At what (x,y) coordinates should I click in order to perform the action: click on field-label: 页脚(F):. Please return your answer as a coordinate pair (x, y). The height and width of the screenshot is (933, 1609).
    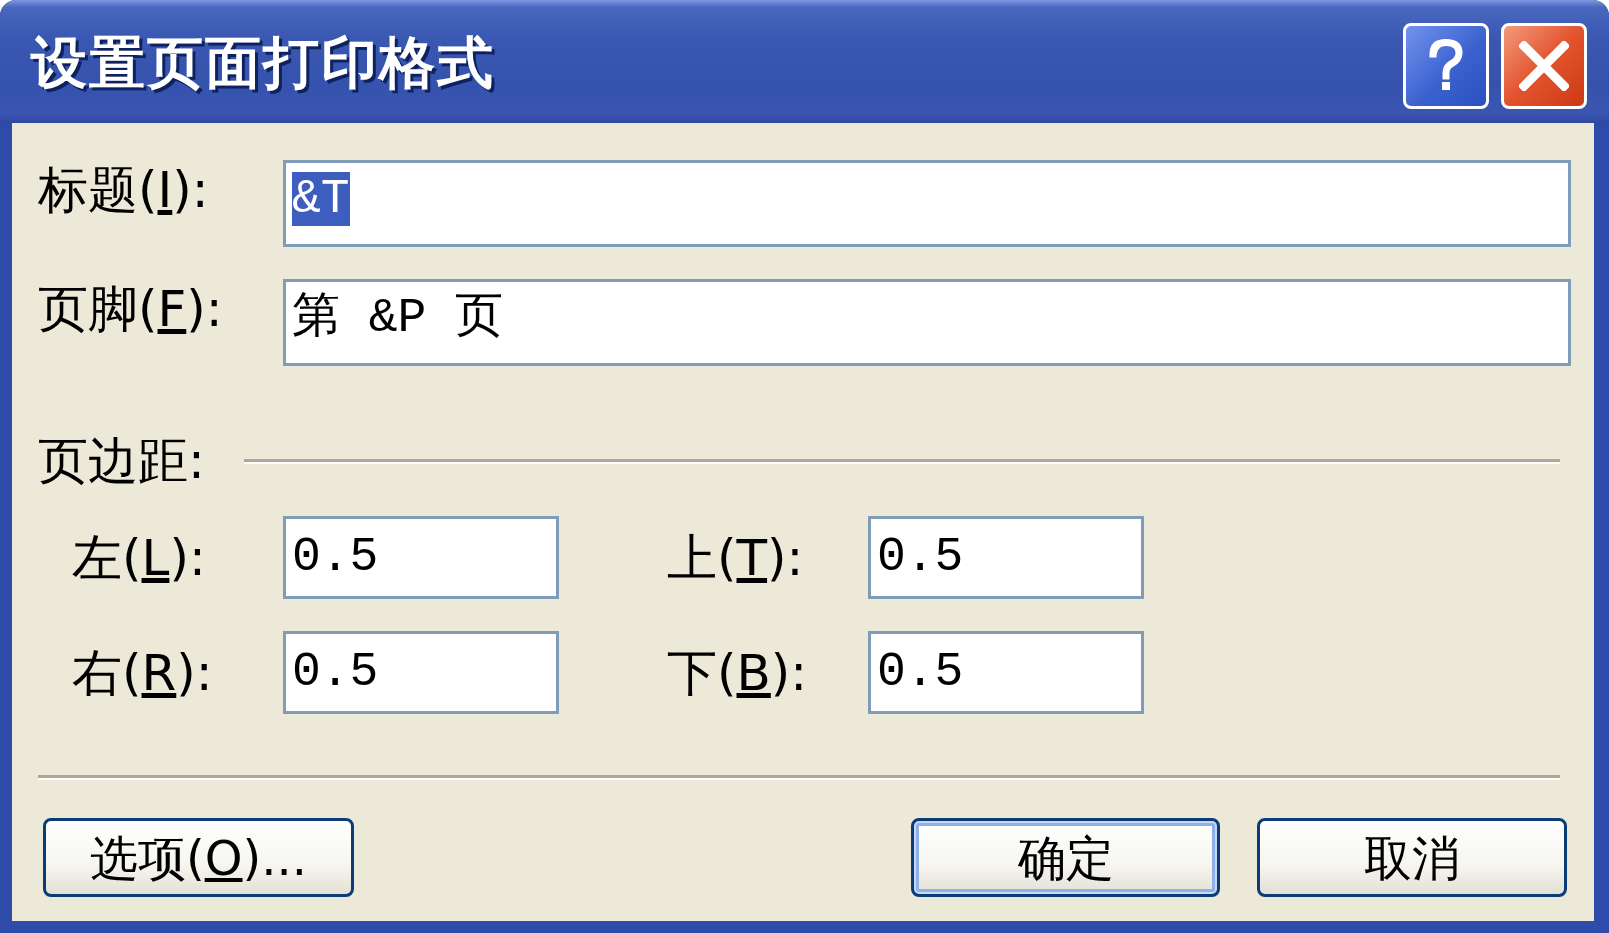
    Looking at the image, I should click on (131, 309).